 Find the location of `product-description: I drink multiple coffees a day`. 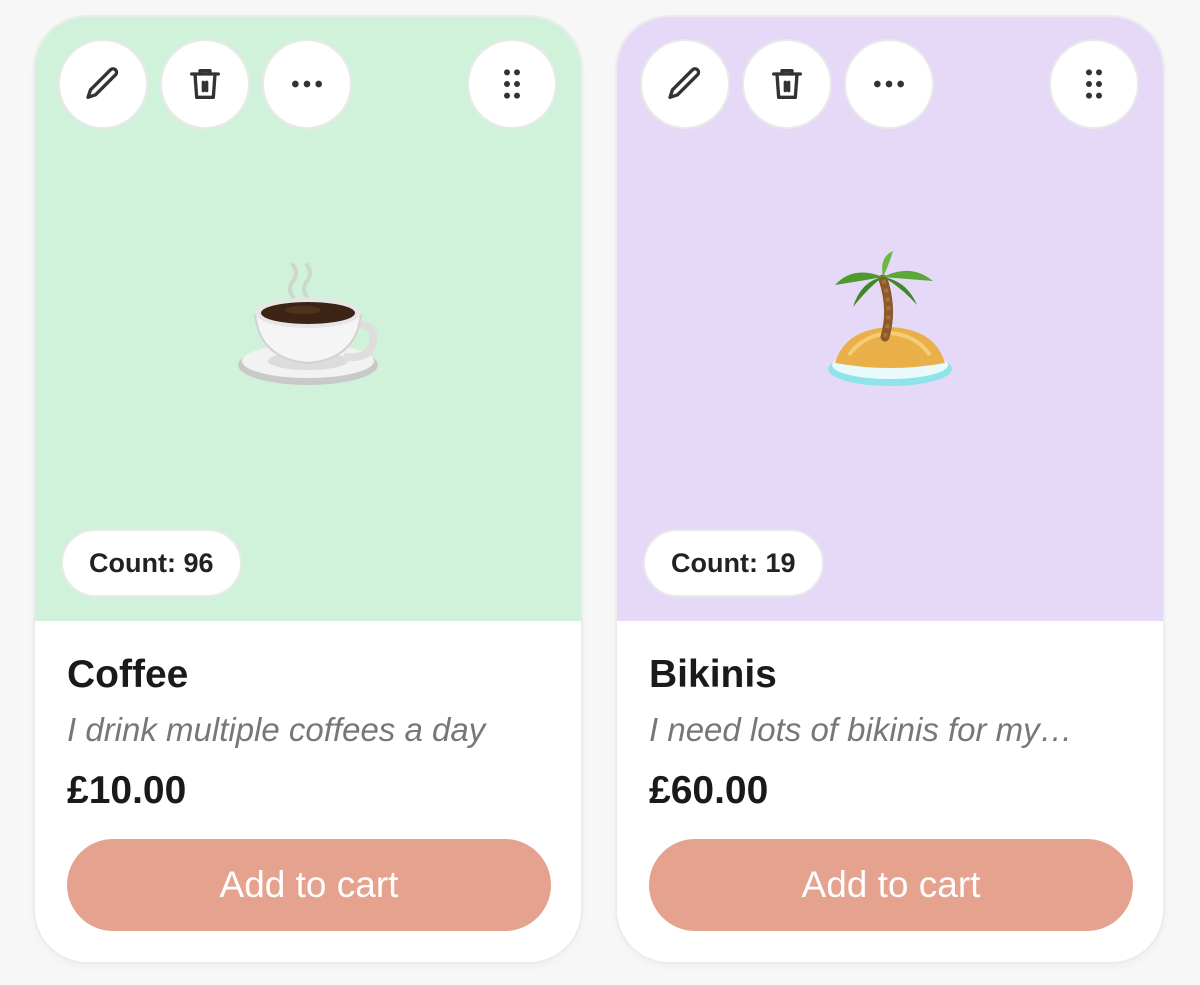

product-description: I drink multiple coffees a day is located at coordinates (276, 729).